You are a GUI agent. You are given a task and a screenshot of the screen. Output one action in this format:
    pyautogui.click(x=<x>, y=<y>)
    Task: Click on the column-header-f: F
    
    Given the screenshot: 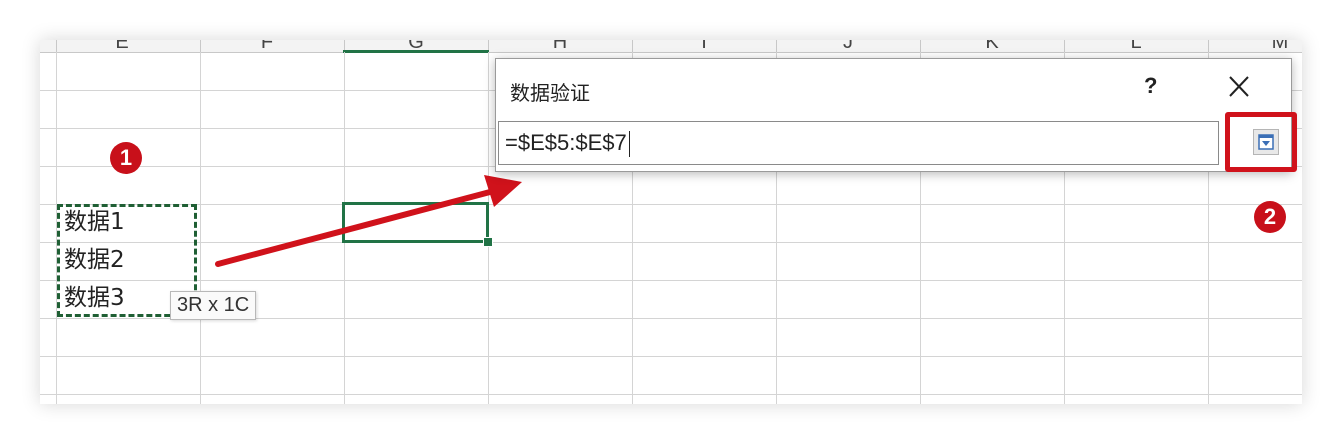 What is the action you would take?
    pyautogui.click(x=267, y=46)
    